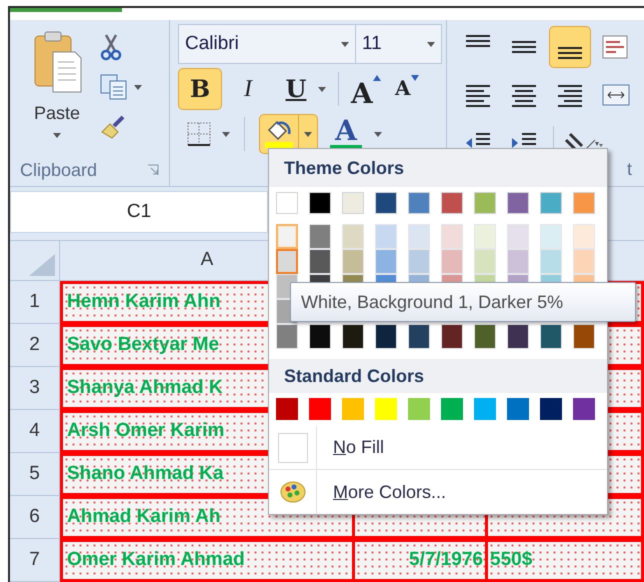 This screenshot has height=582, width=644. I want to click on group-label: t, so click(629, 169).